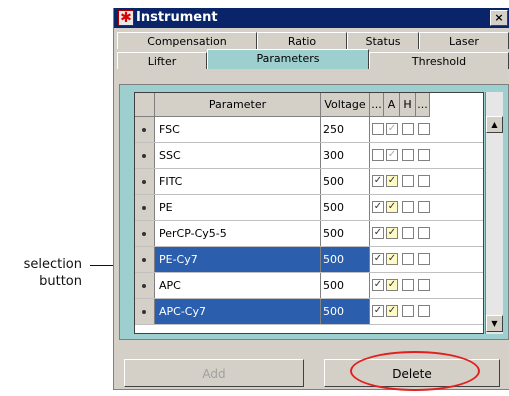 The image size is (509, 396). I want to click on callout-line1: selection, so click(52, 264).